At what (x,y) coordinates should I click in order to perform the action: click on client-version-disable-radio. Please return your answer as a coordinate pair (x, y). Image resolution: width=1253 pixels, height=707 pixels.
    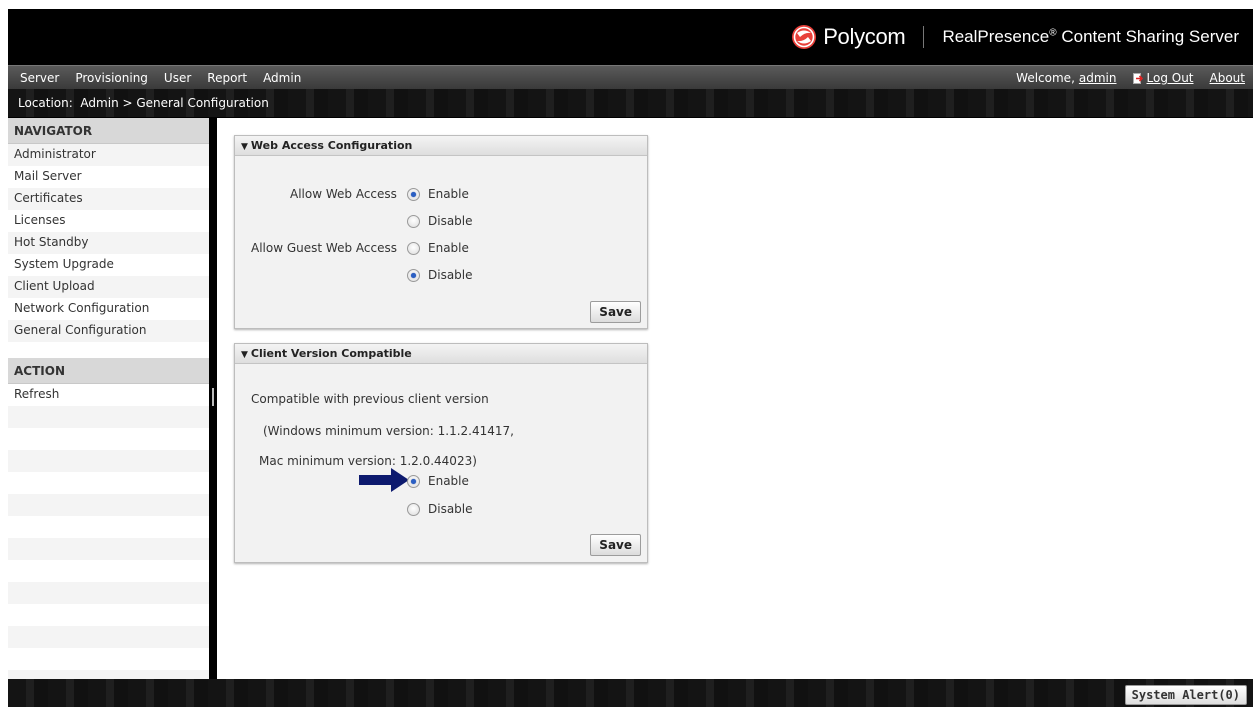
    Looking at the image, I should click on (413, 509).